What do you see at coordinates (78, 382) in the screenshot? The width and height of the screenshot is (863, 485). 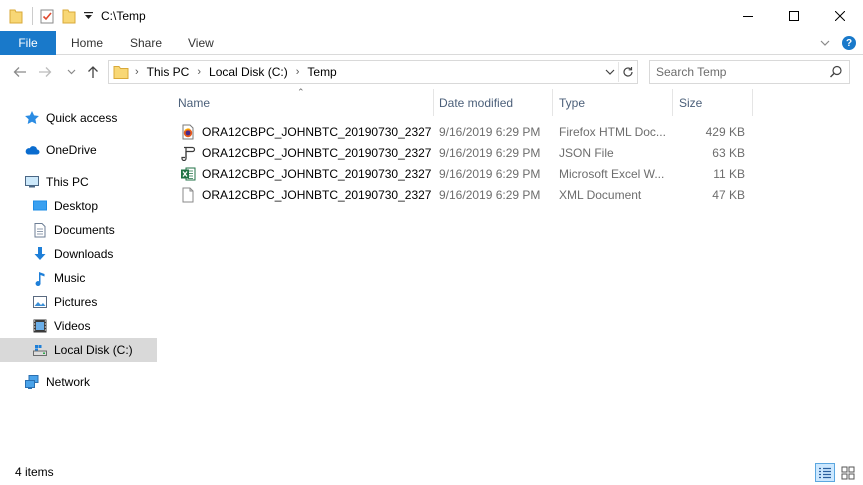 I see `sidebar-item-network: Network` at bounding box center [78, 382].